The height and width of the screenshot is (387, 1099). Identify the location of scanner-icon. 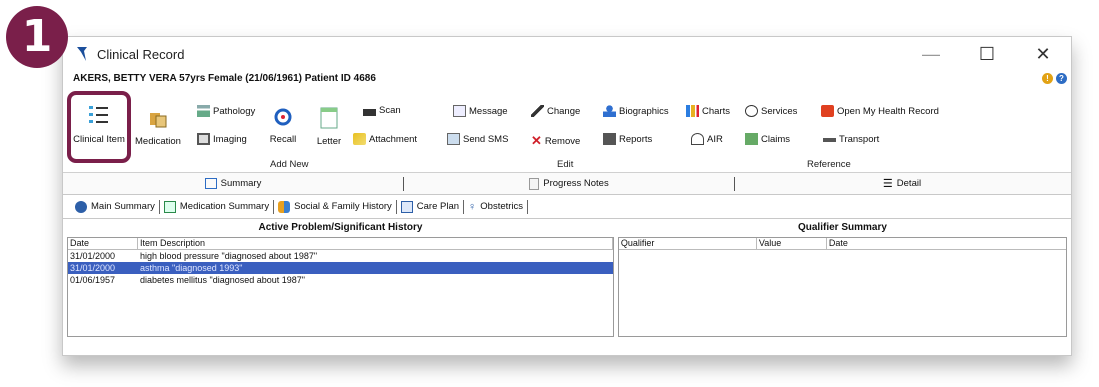
(369, 112).